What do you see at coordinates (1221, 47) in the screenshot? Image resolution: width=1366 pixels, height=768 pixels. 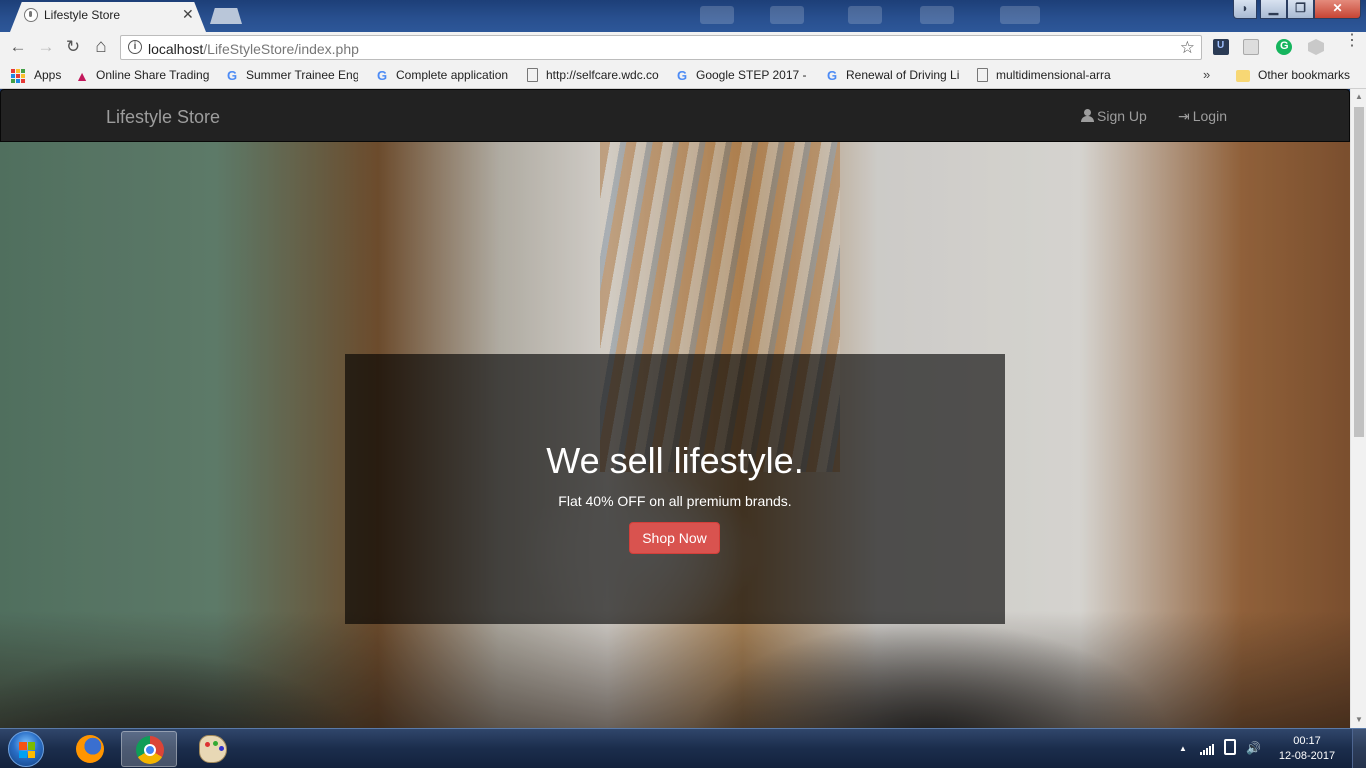 I see `extension-ublock-icon` at bounding box center [1221, 47].